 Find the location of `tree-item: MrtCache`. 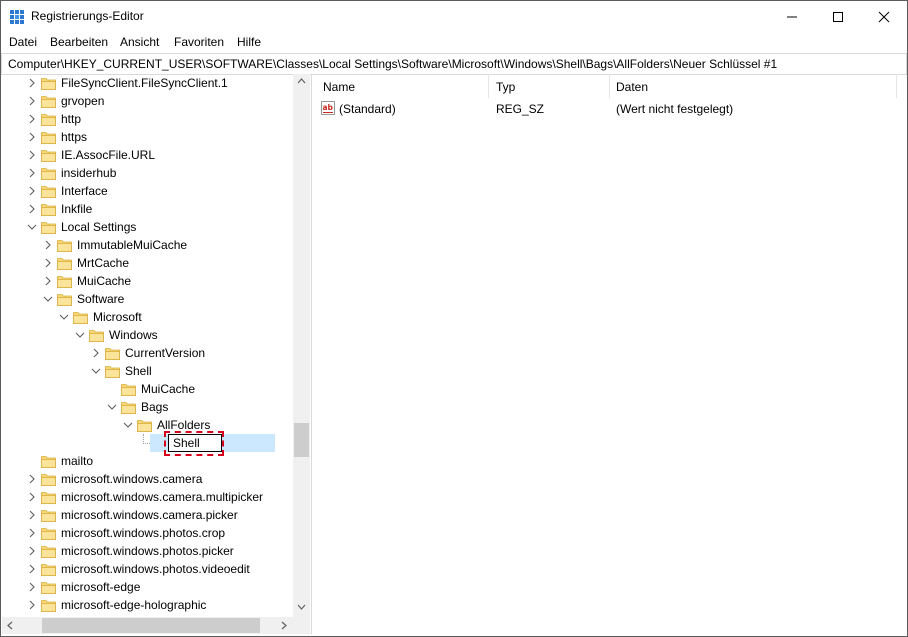

tree-item: MrtCache is located at coordinates (147, 263).